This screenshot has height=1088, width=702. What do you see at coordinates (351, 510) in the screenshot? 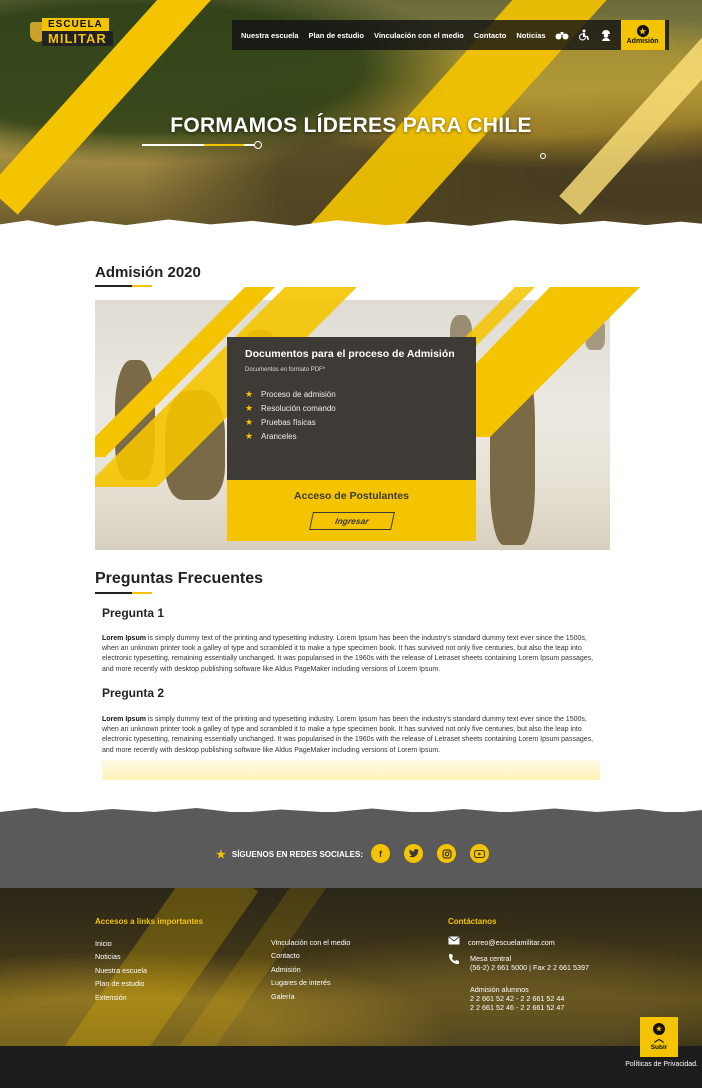
I see `postulantes-panel: Acceso de Postulantes Ingresar` at bounding box center [351, 510].